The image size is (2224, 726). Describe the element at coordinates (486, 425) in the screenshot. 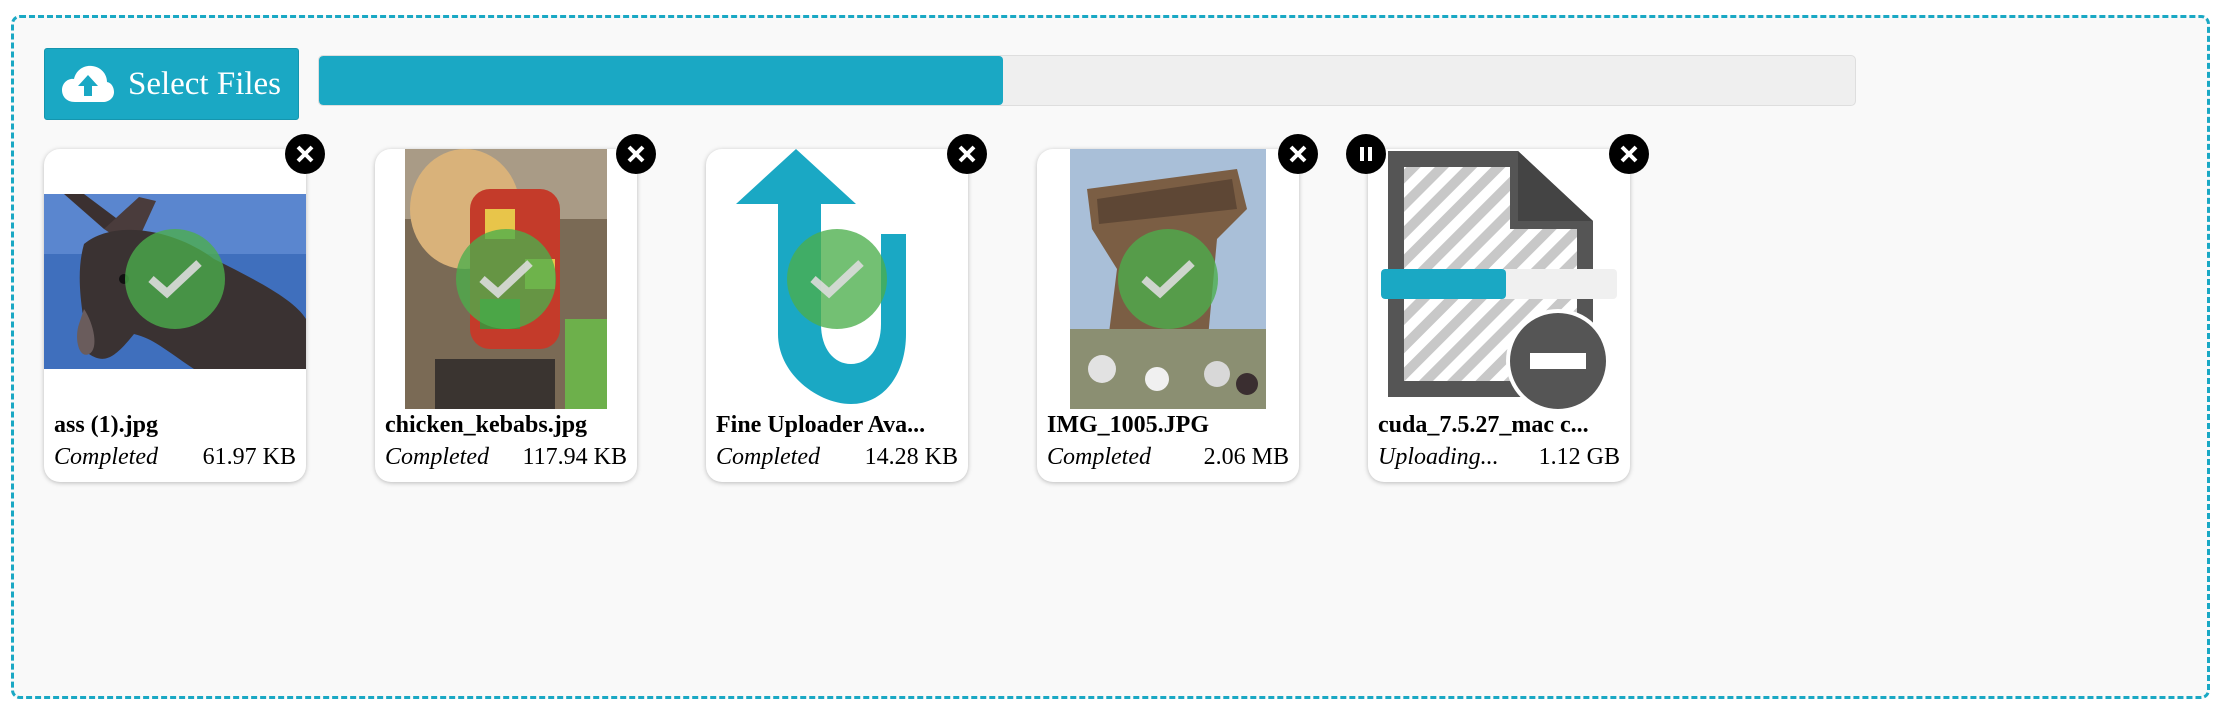

I see `file-name: chicken_kebabs.jpg` at that location.